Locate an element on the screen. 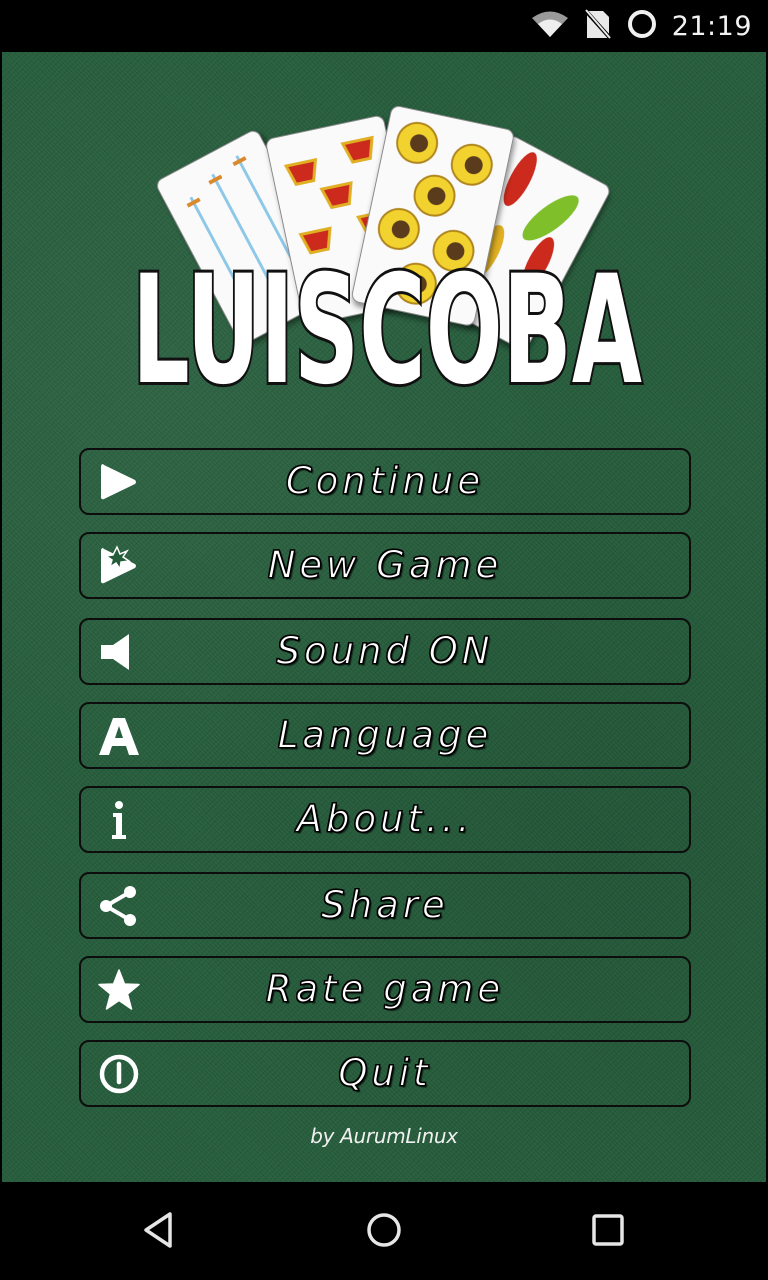 The height and width of the screenshot is (1280, 768). logo-title: LUISCOBA is located at coordinates (387, 331).